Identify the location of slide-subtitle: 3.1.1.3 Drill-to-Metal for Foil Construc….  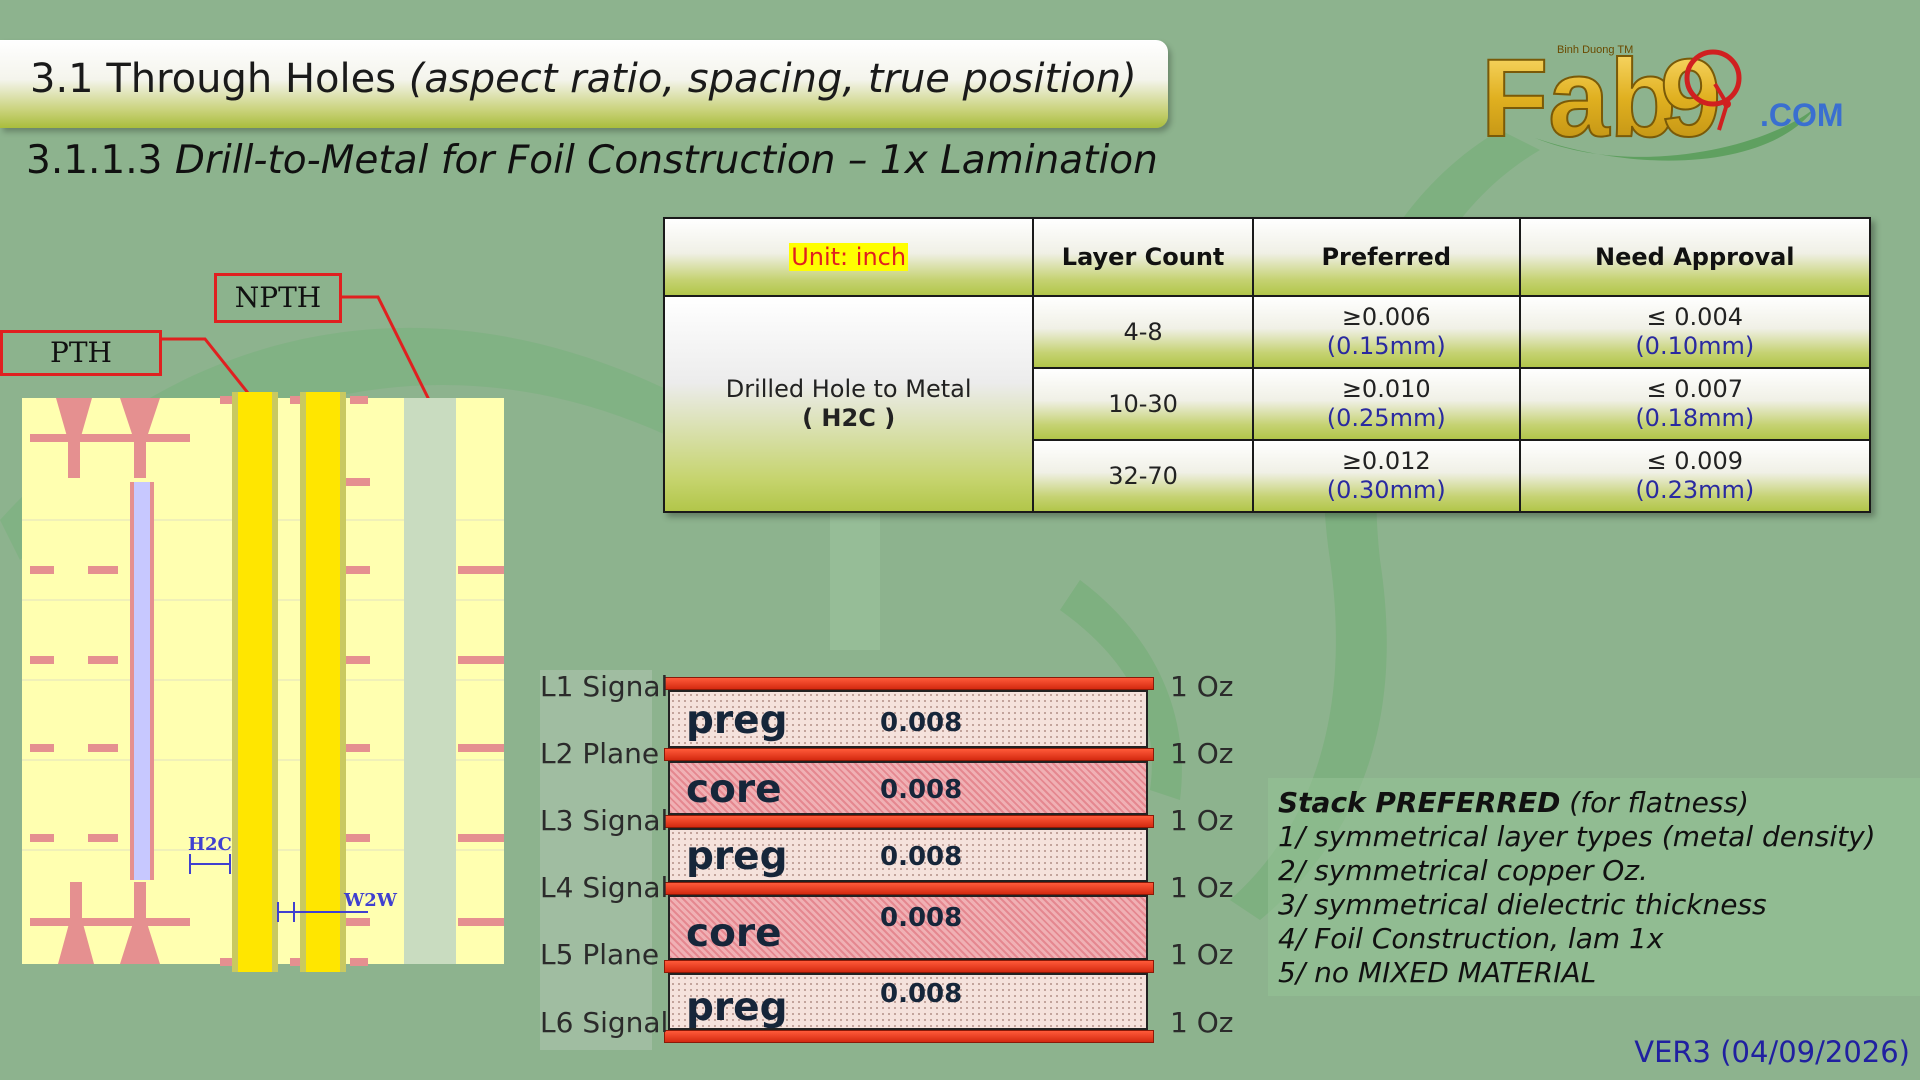
(592, 160).